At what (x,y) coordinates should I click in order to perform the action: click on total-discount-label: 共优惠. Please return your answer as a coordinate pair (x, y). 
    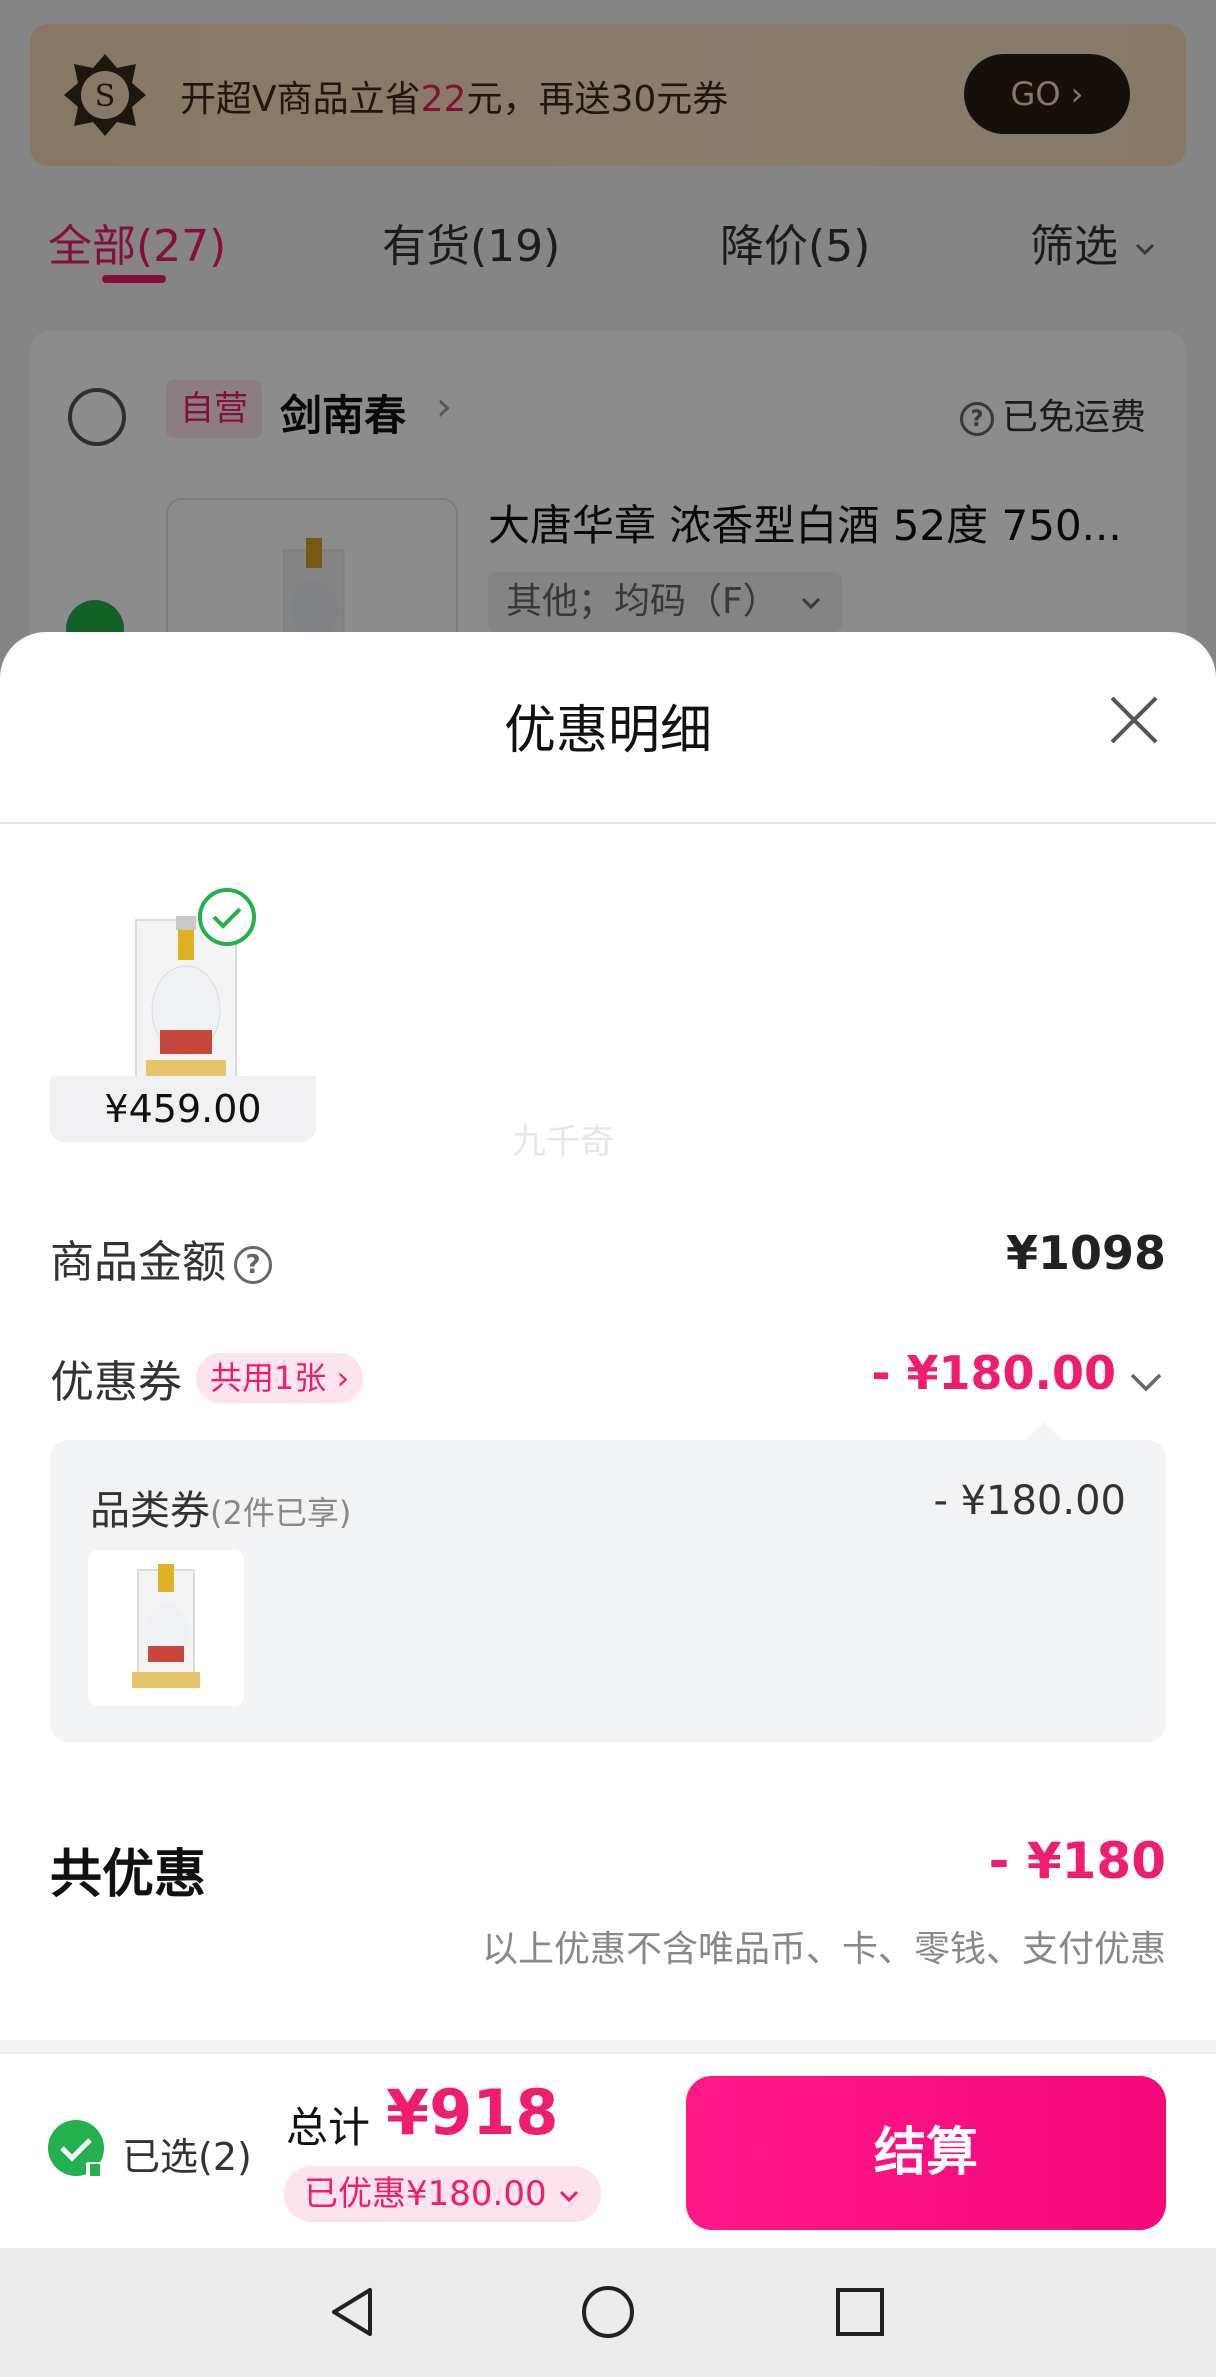
    Looking at the image, I should click on (128, 1875).